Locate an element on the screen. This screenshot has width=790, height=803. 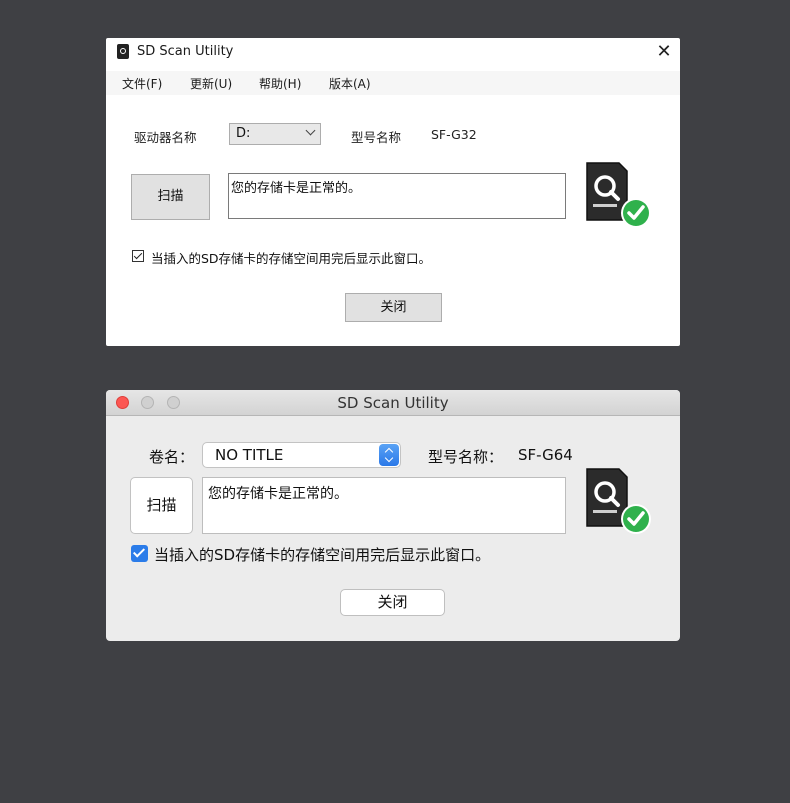
model-label: 型号名称 is located at coordinates (376, 137).